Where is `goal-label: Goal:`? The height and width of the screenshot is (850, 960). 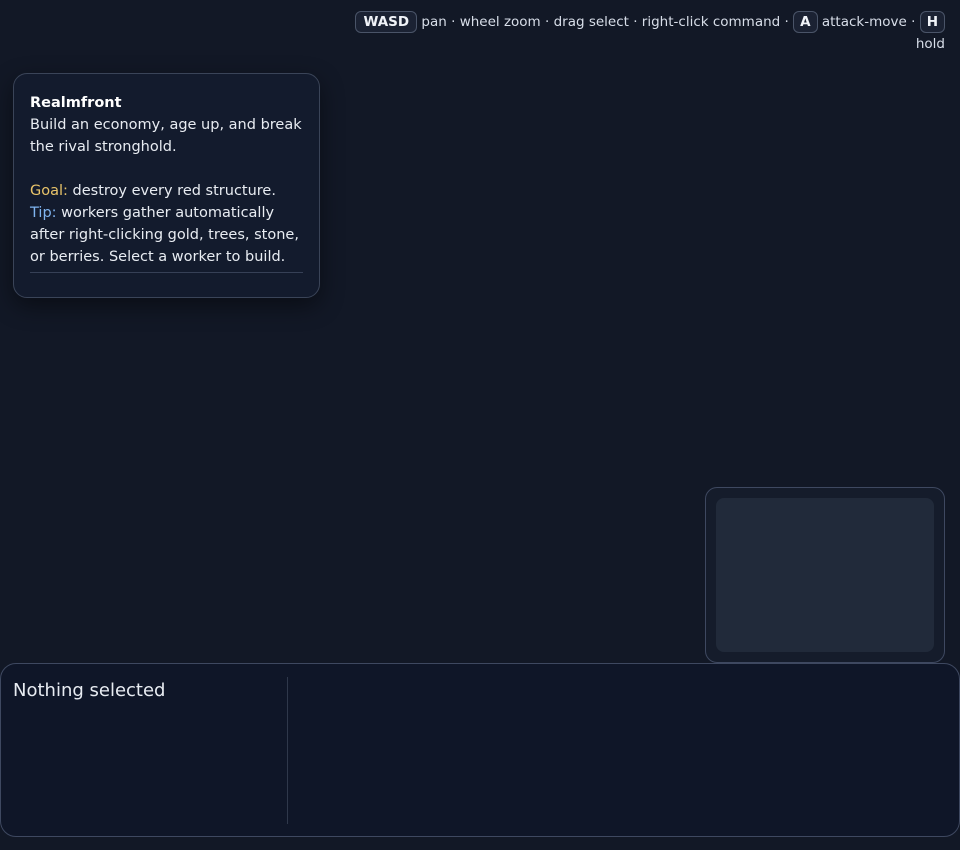
goal-label: Goal: is located at coordinates (49, 191).